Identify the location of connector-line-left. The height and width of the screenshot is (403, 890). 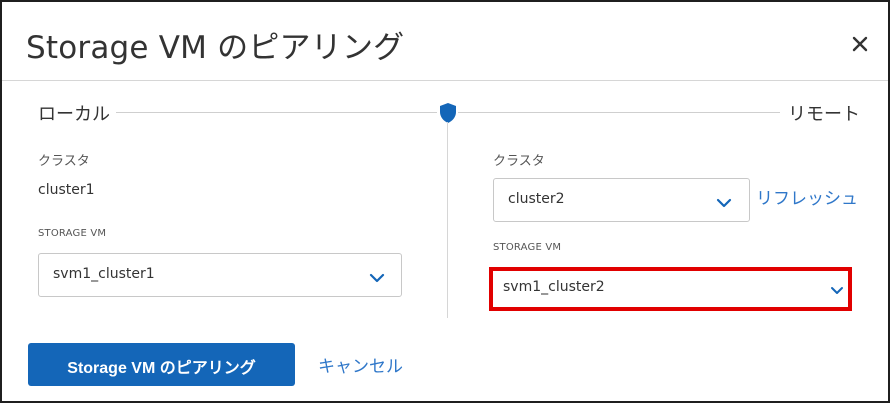
(276, 112).